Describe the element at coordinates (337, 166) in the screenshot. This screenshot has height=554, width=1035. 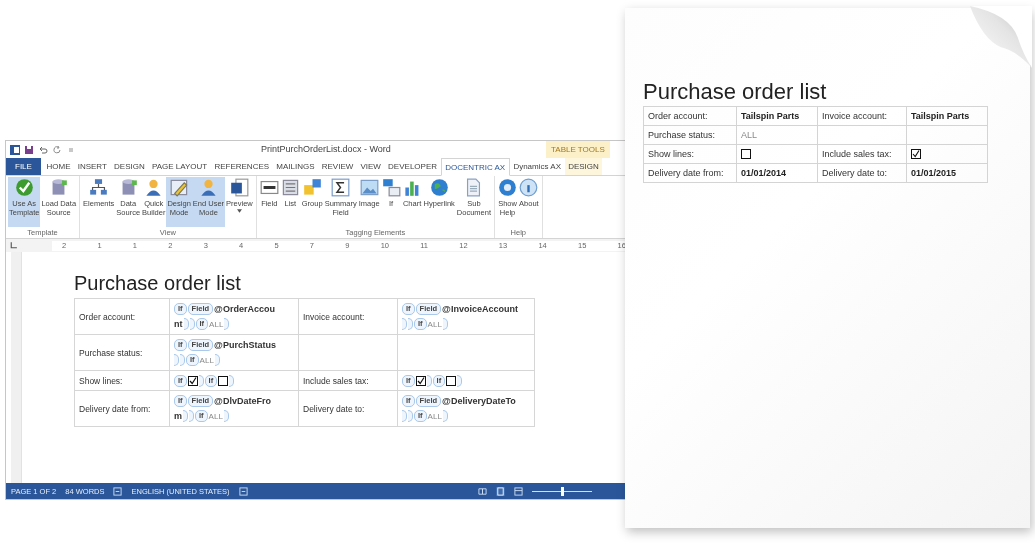
I see `ribbon-tab: REVIEW` at that location.